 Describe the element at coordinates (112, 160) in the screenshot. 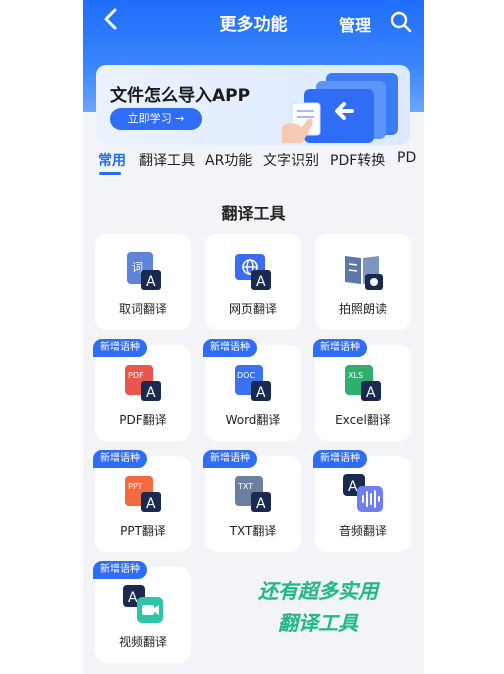

I see `tab-common: 常用` at that location.